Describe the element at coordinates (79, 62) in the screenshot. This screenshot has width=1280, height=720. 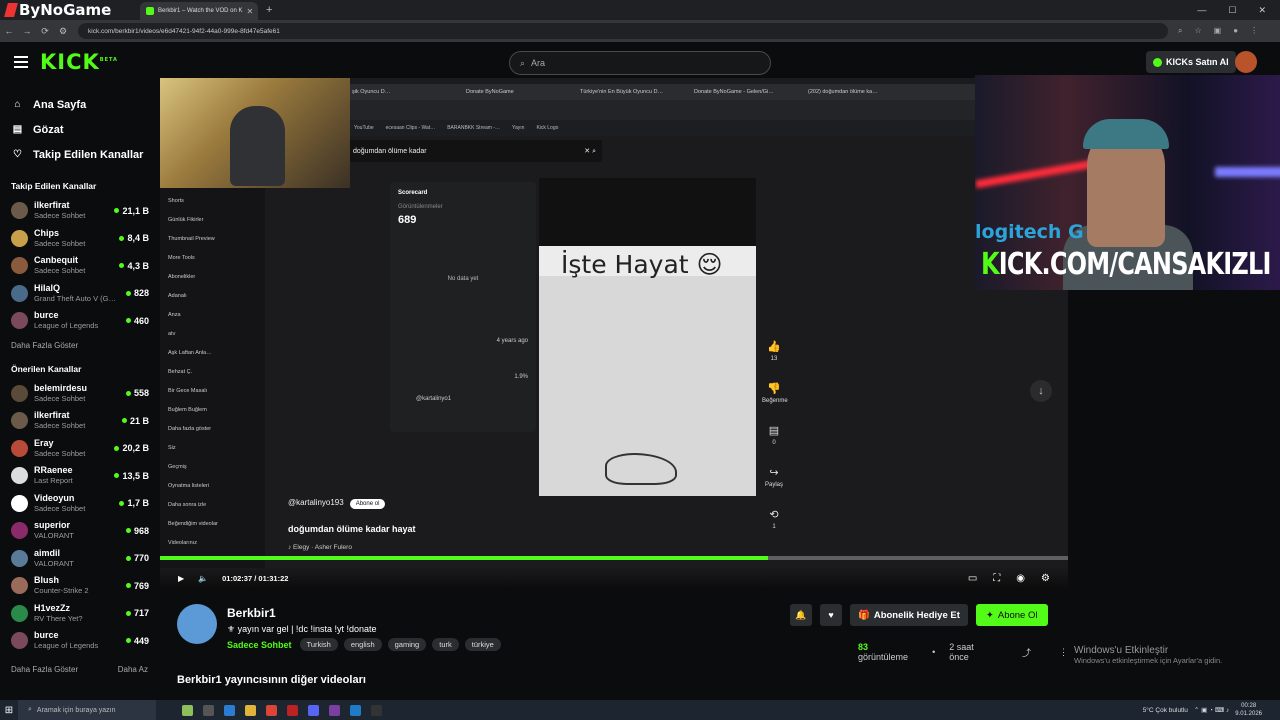
I see `kick-logo: KICKBETA` at that location.